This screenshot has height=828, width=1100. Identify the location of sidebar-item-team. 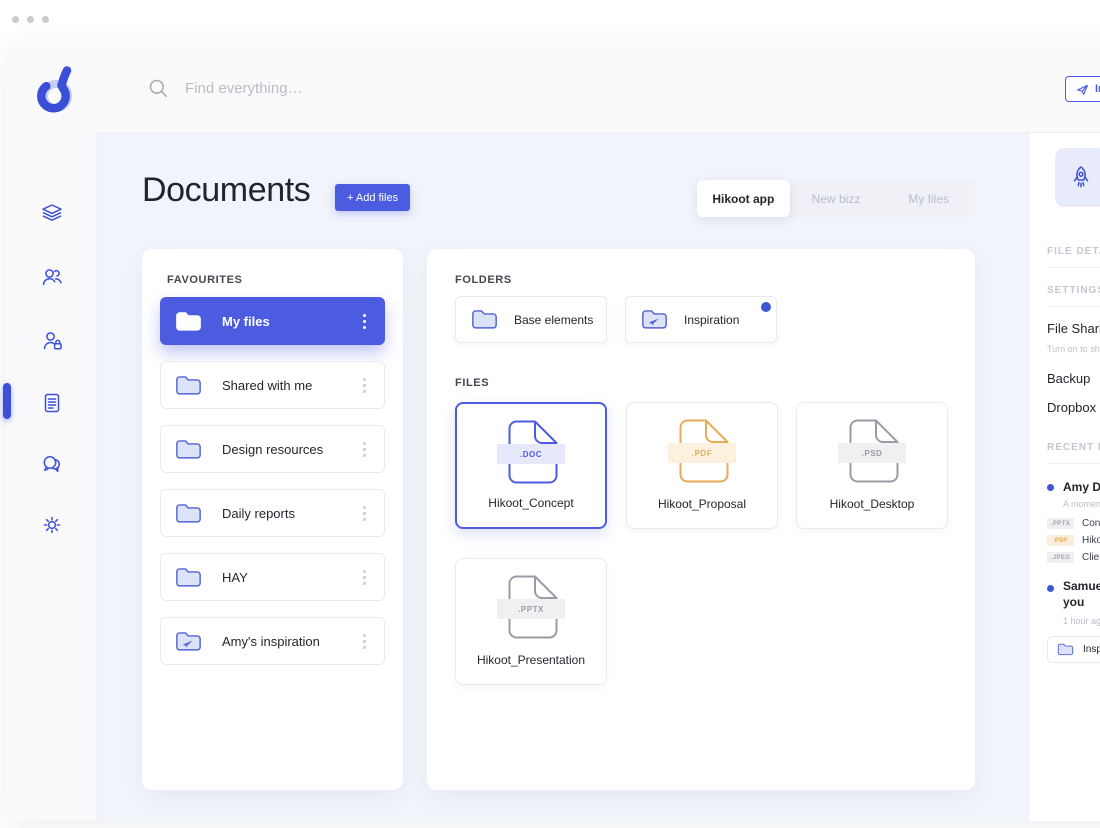
(52, 277).